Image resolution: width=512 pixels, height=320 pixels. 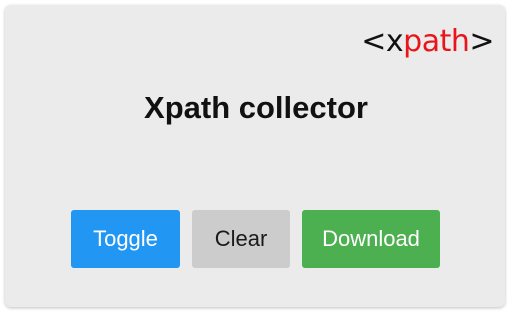 I want to click on clear-button: Clear, so click(x=241, y=239).